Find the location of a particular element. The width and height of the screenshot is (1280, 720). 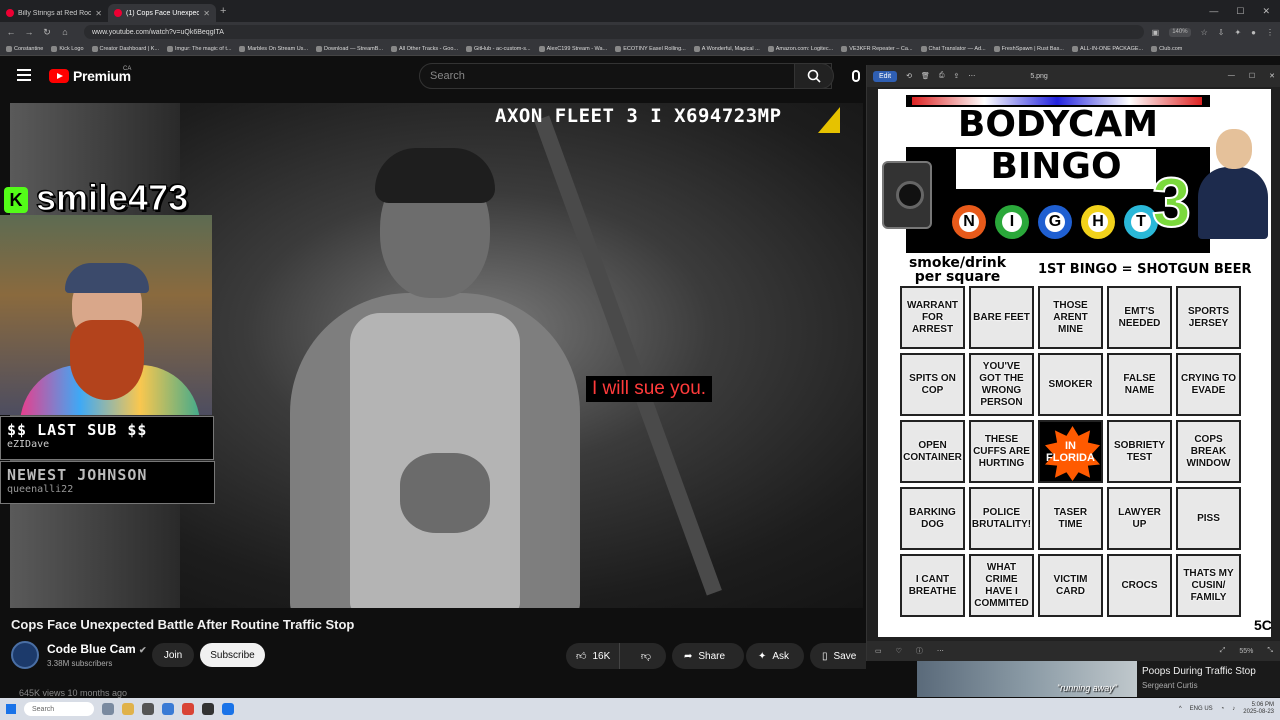

favorite-icon: ♡ is located at coordinates (899, 651).